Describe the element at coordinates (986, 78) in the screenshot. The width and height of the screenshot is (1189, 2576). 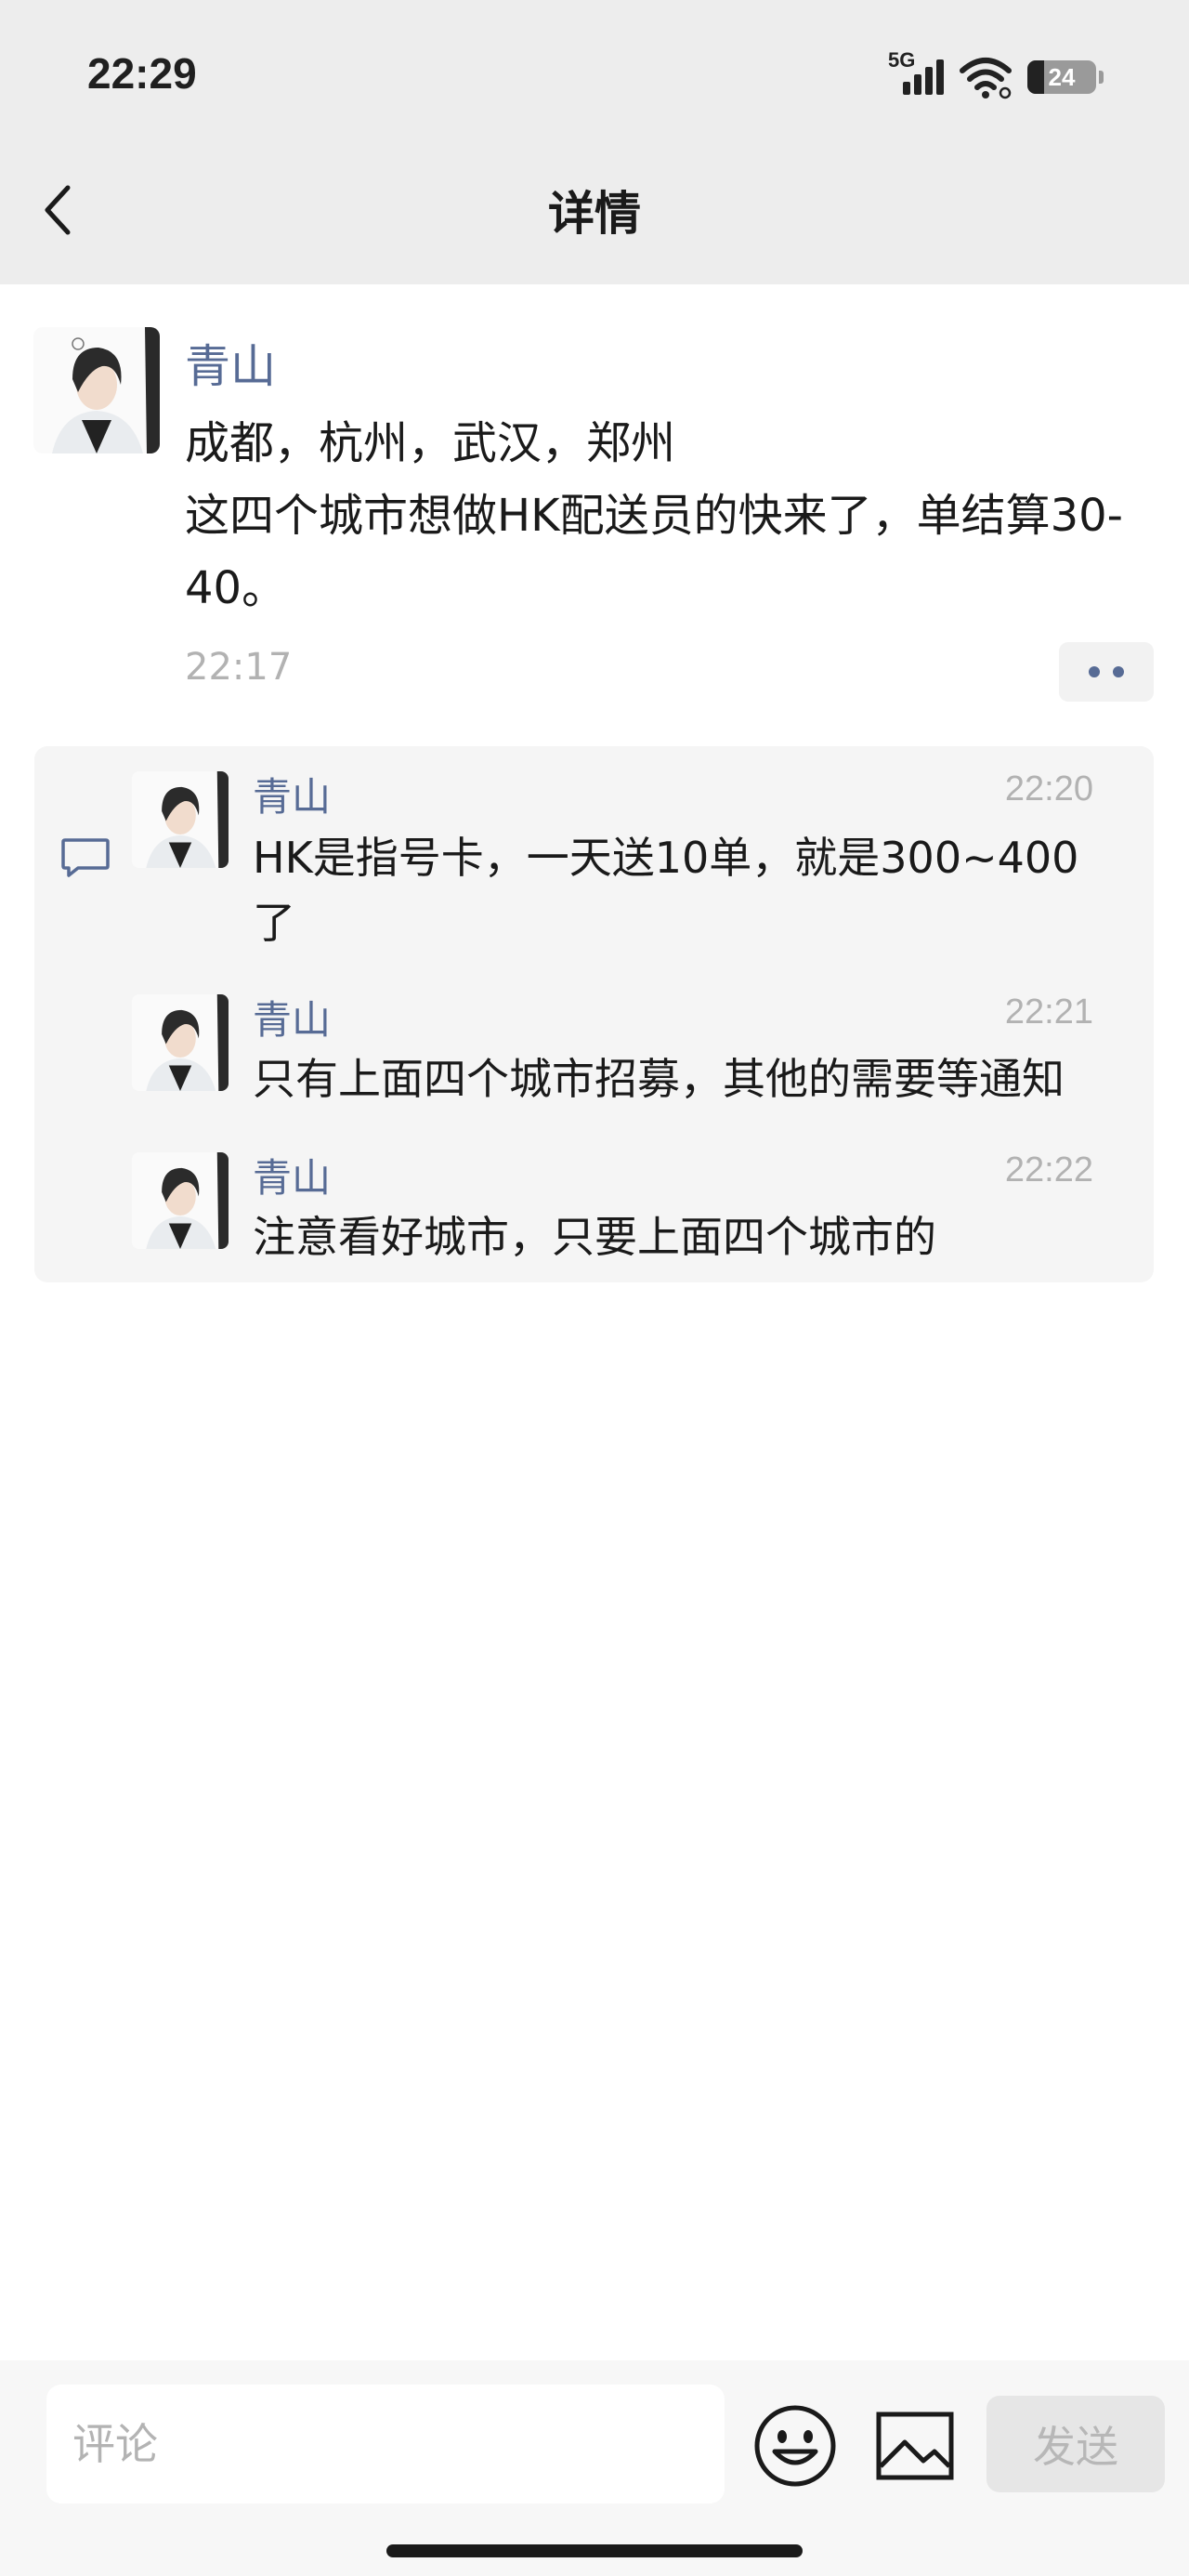
I see `wifi-icon` at that location.